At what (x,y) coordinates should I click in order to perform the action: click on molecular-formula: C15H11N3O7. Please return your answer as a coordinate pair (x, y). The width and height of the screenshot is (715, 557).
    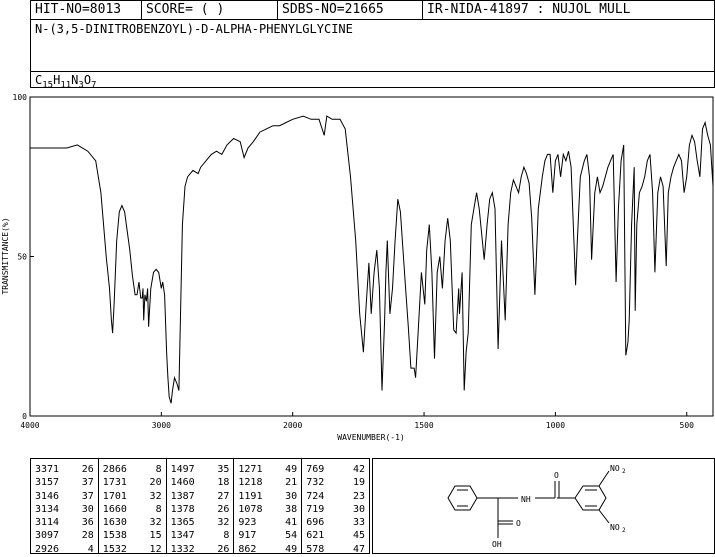
    Looking at the image, I should click on (372, 80).